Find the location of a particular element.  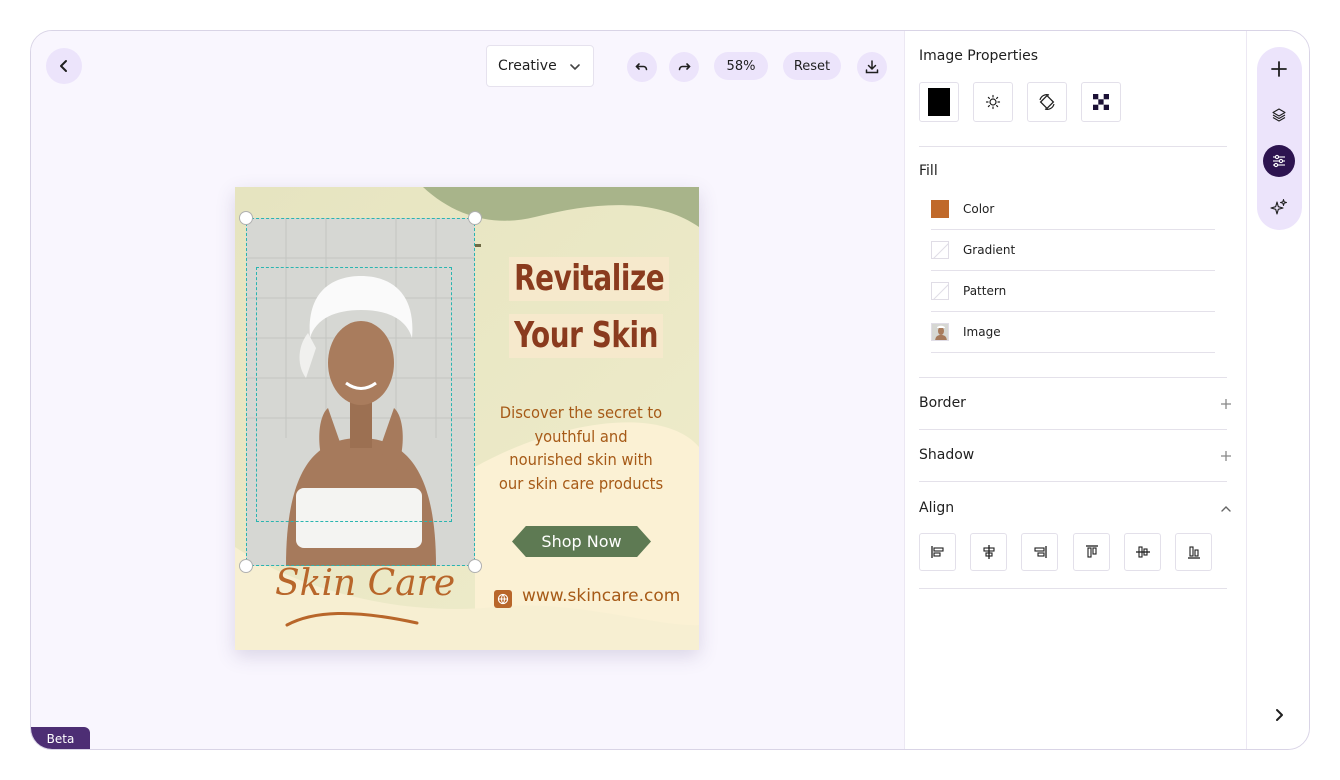

layers-button is located at coordinates (1279, 115).